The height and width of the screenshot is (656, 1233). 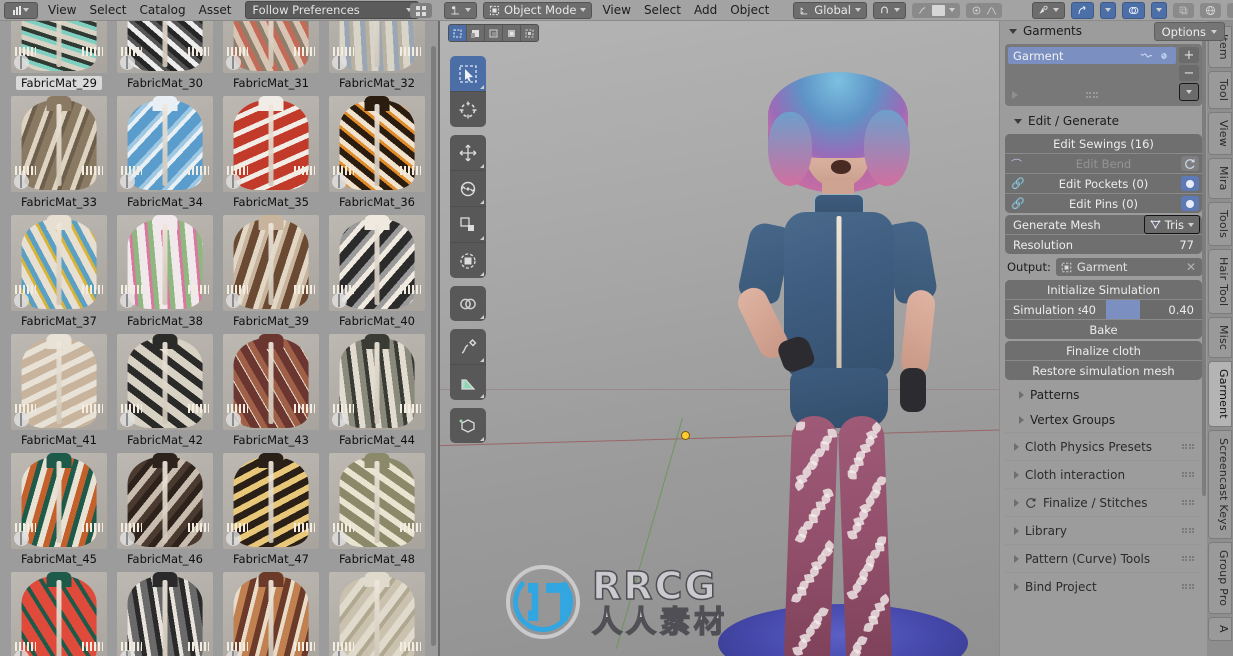 What do you see at coordinates (59, 57) in the screenshot?
I see `asset-item: FabricMat_29` at bounding box center [59, 57].